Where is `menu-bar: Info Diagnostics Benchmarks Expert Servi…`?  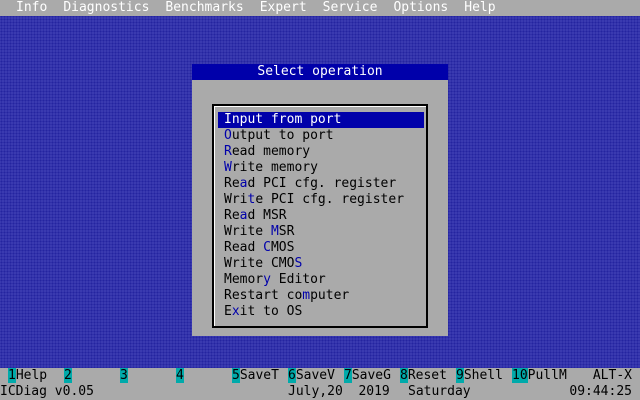
menu-bar: Info Diagnostics Benchmarks Expert Servi… is located at coordinates (320, 8).